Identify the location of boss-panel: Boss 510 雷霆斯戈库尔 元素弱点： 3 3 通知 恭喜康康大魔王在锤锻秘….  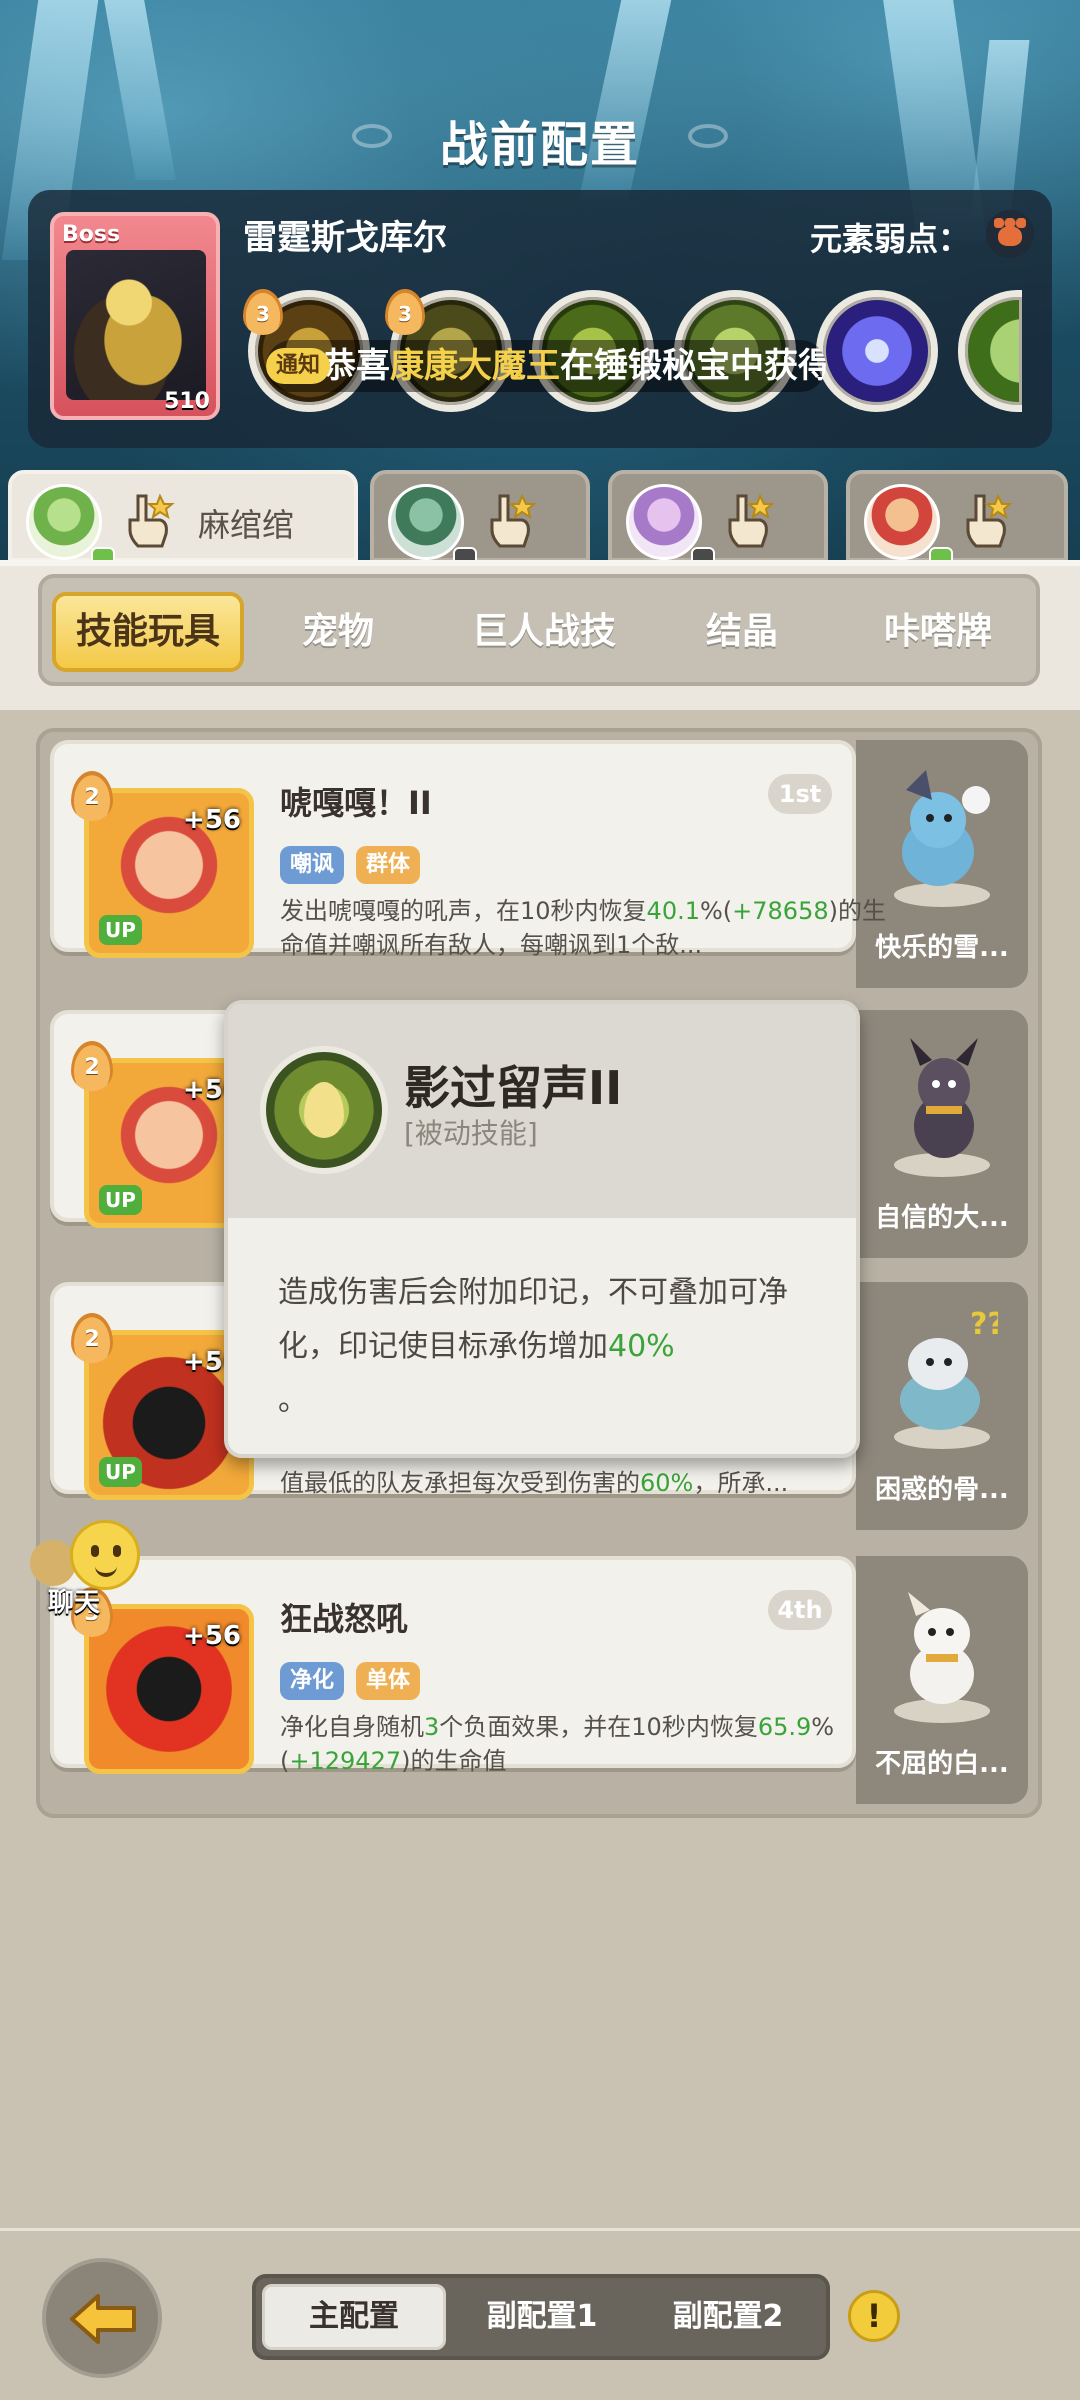
(540, 319).